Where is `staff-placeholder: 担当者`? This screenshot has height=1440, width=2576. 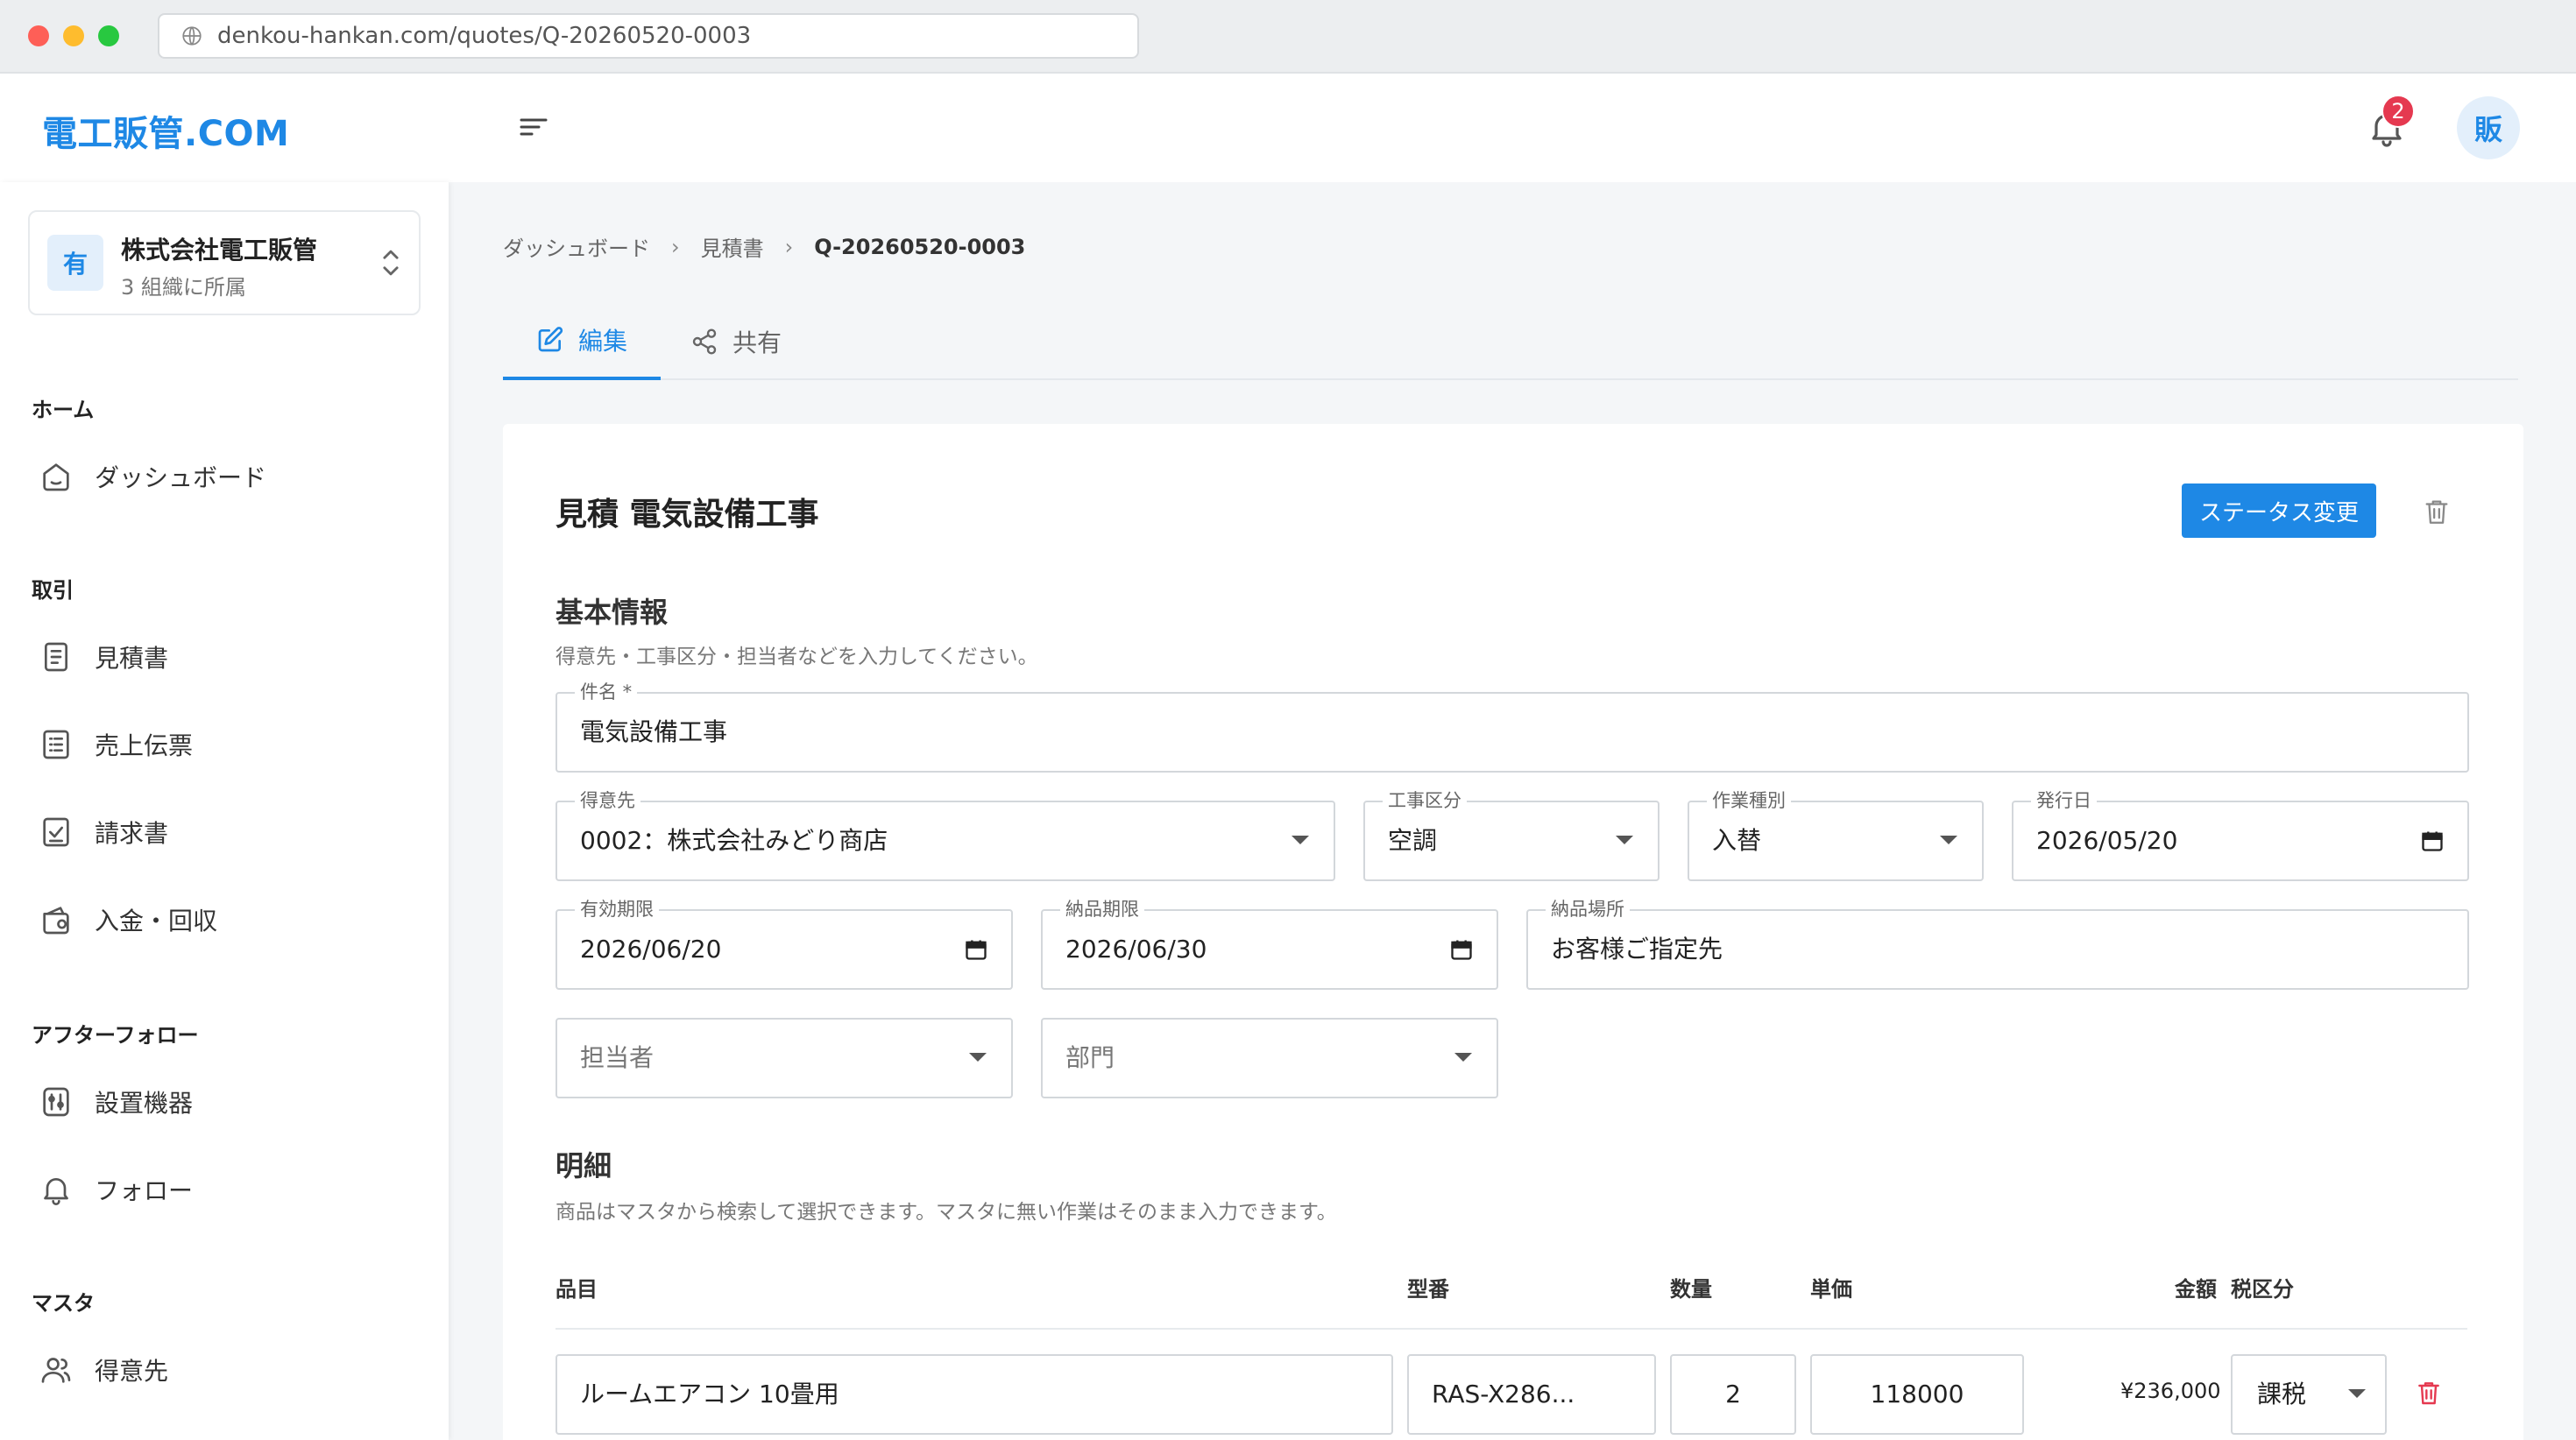
staff-placeholder: 担当者 is located at coordinates (617, 1057).